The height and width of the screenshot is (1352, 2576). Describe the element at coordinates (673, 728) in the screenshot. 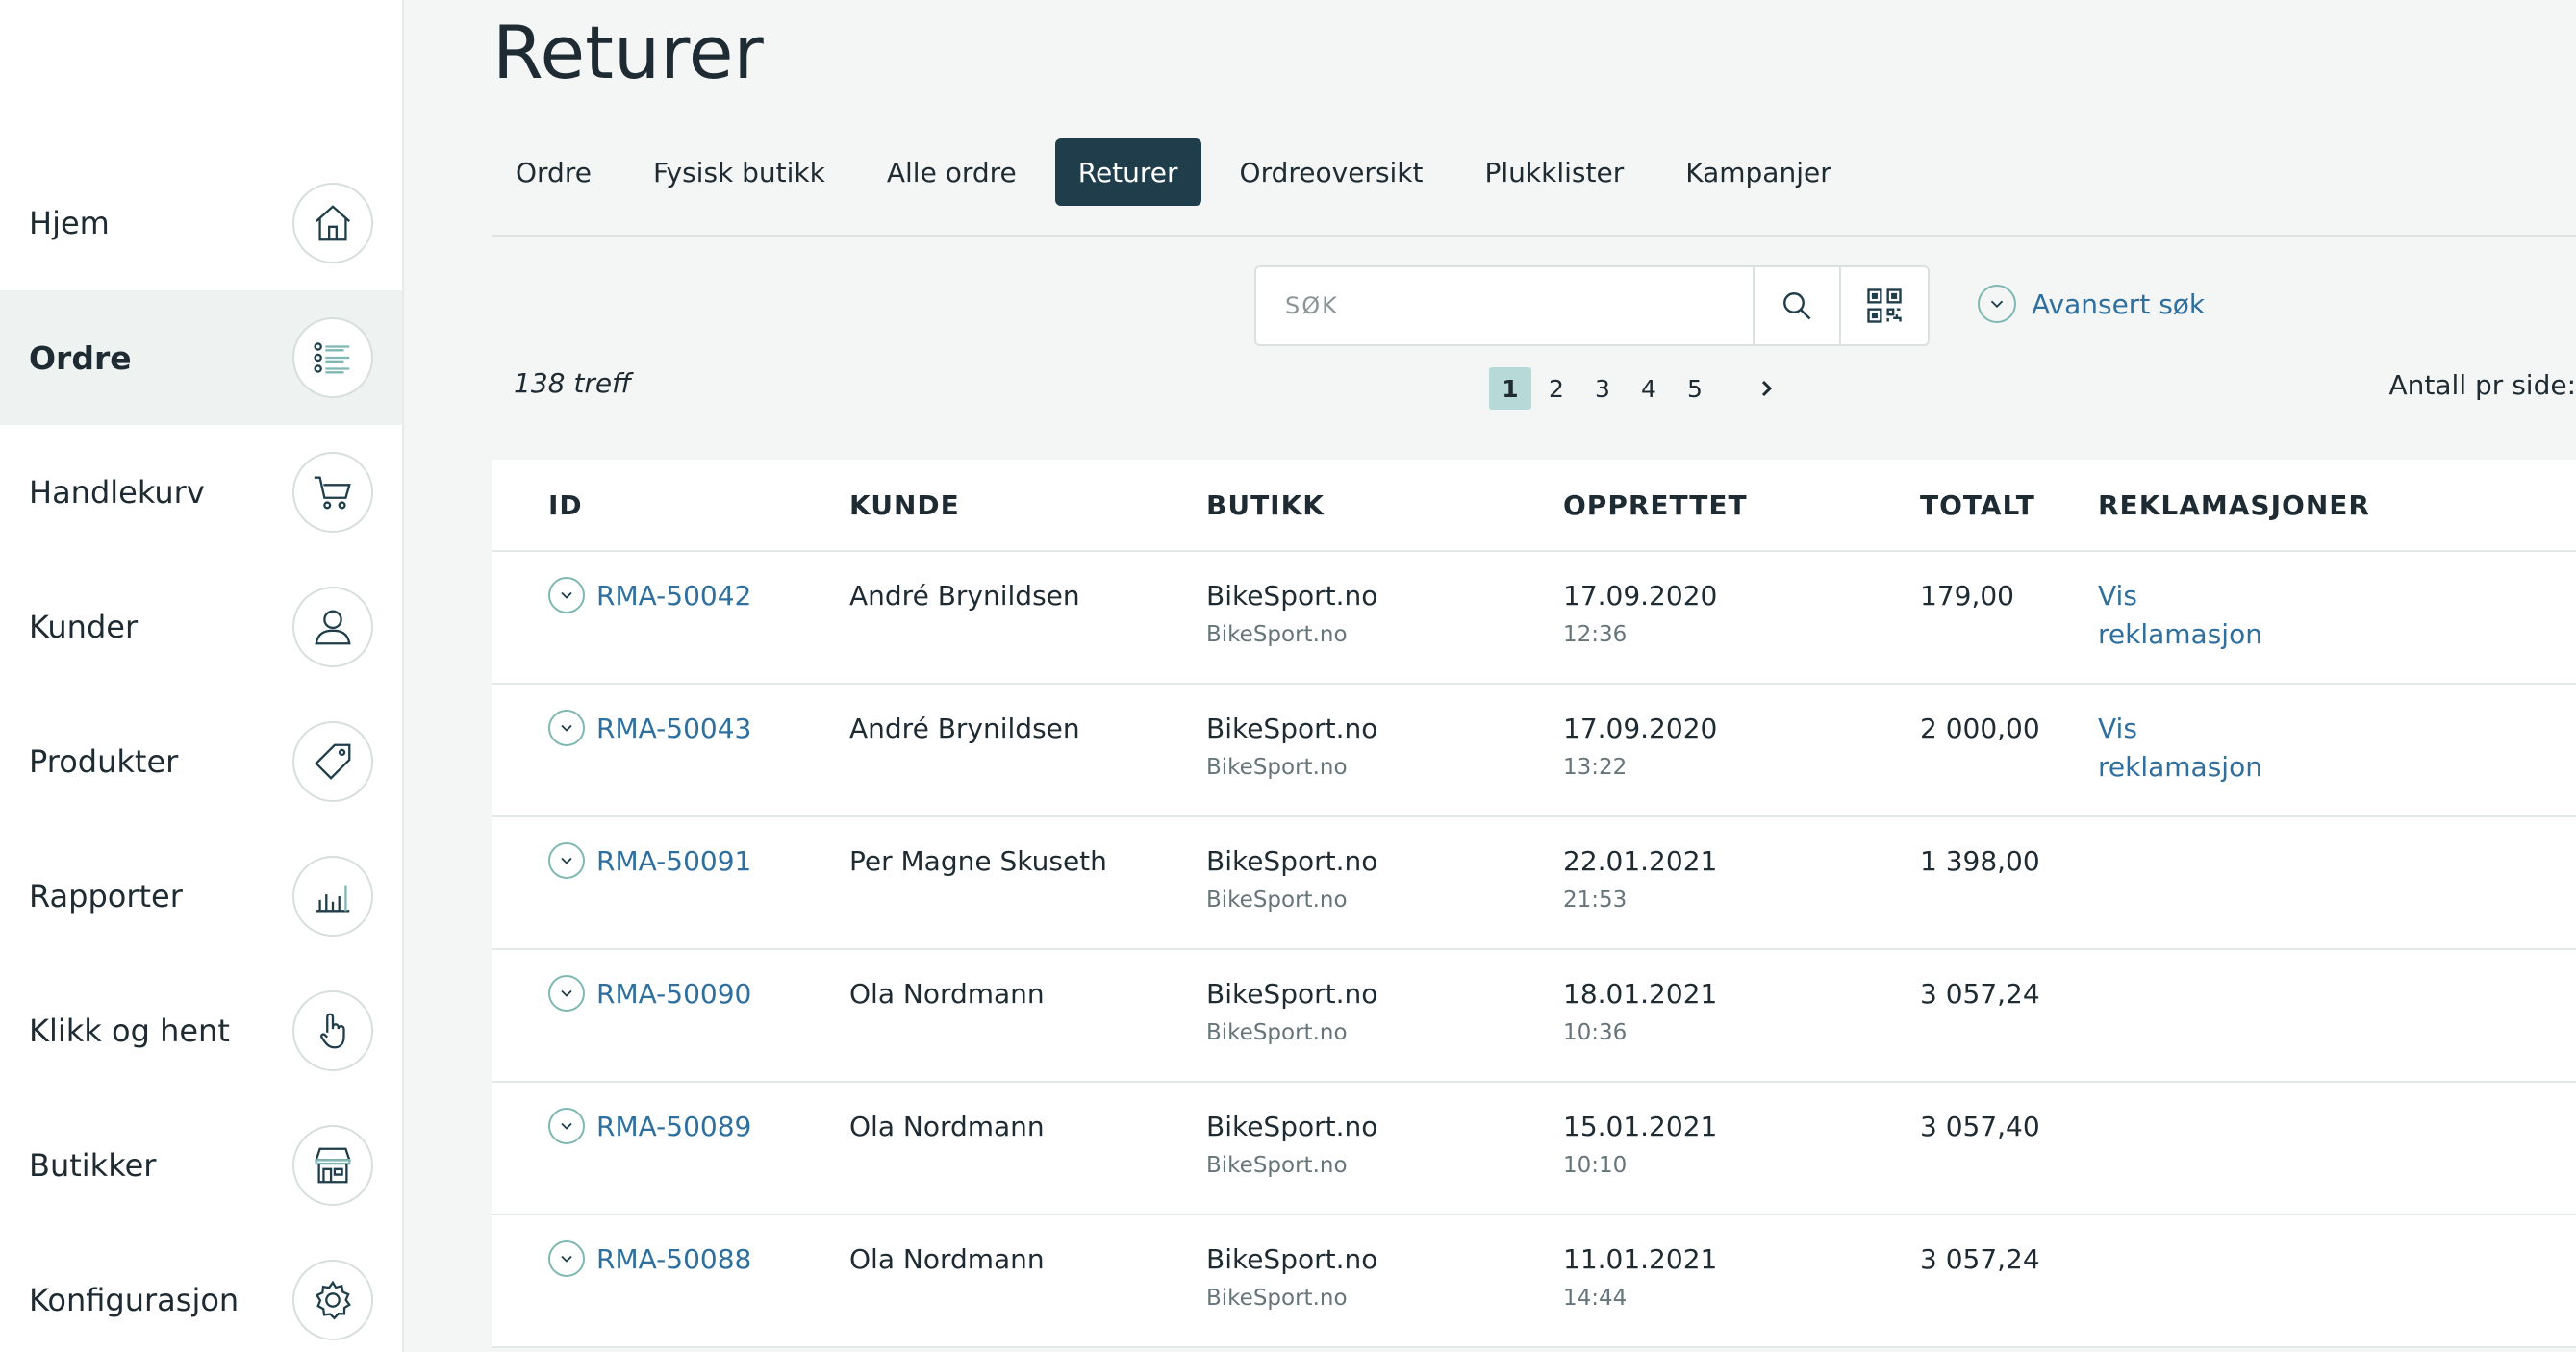

I see `return-id-link: RMA-50043` at that location.